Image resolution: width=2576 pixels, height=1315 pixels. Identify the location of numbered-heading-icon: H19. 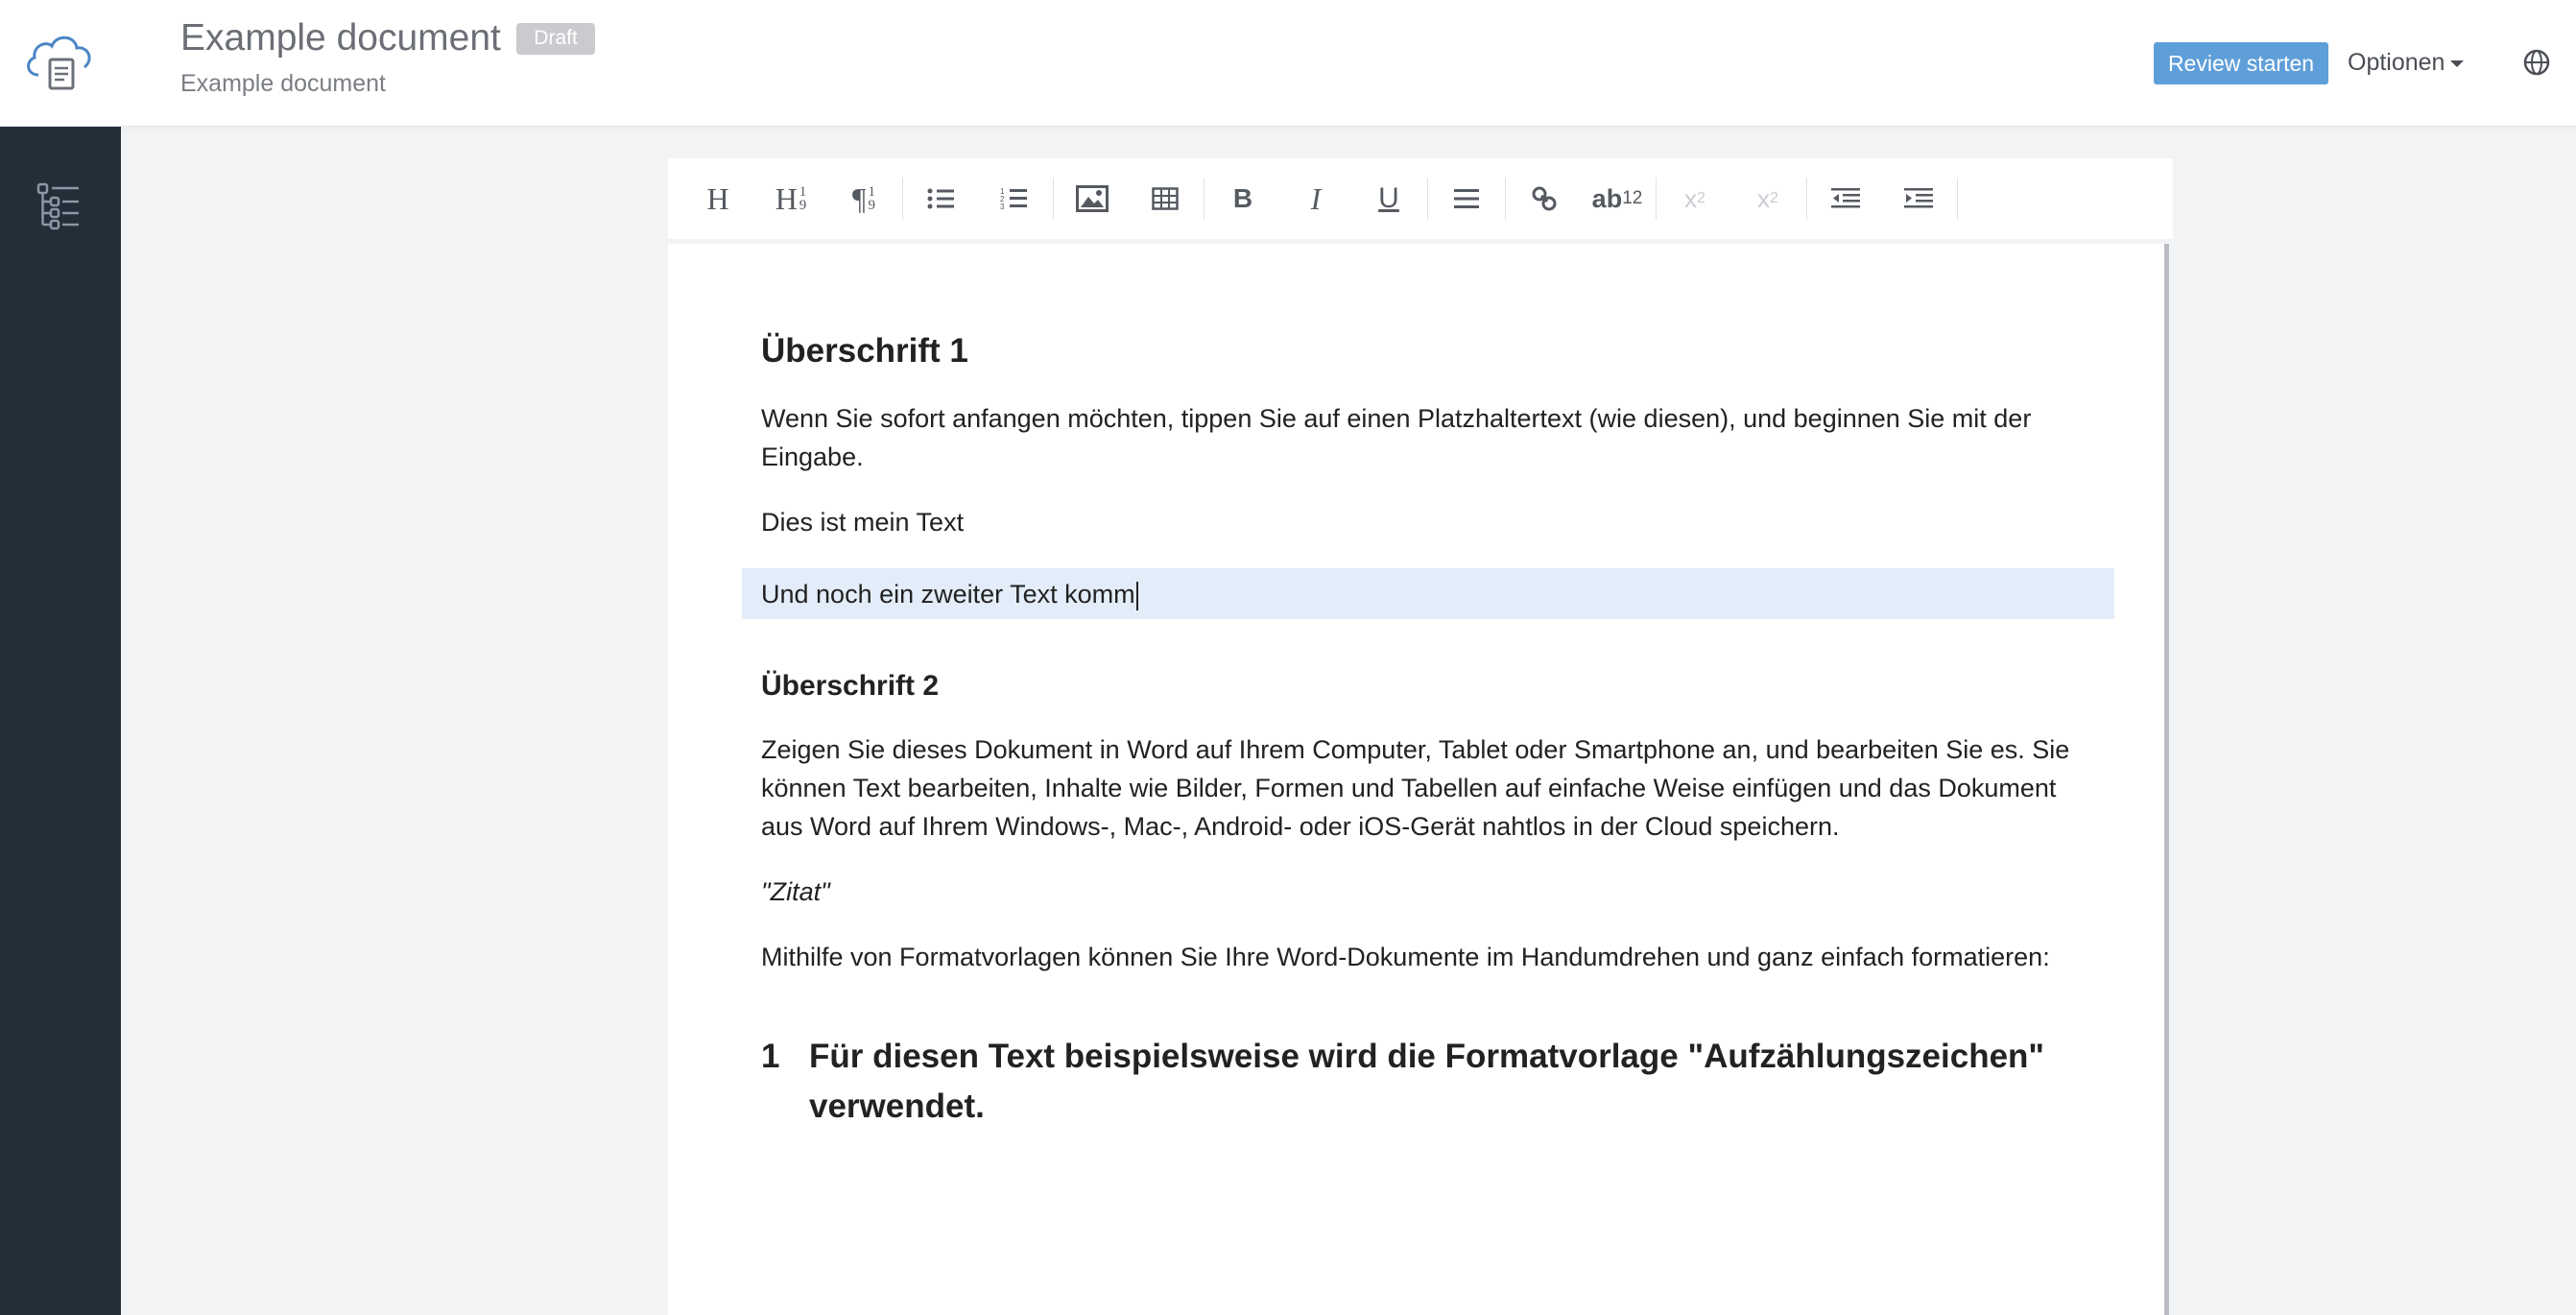
(790, 198).